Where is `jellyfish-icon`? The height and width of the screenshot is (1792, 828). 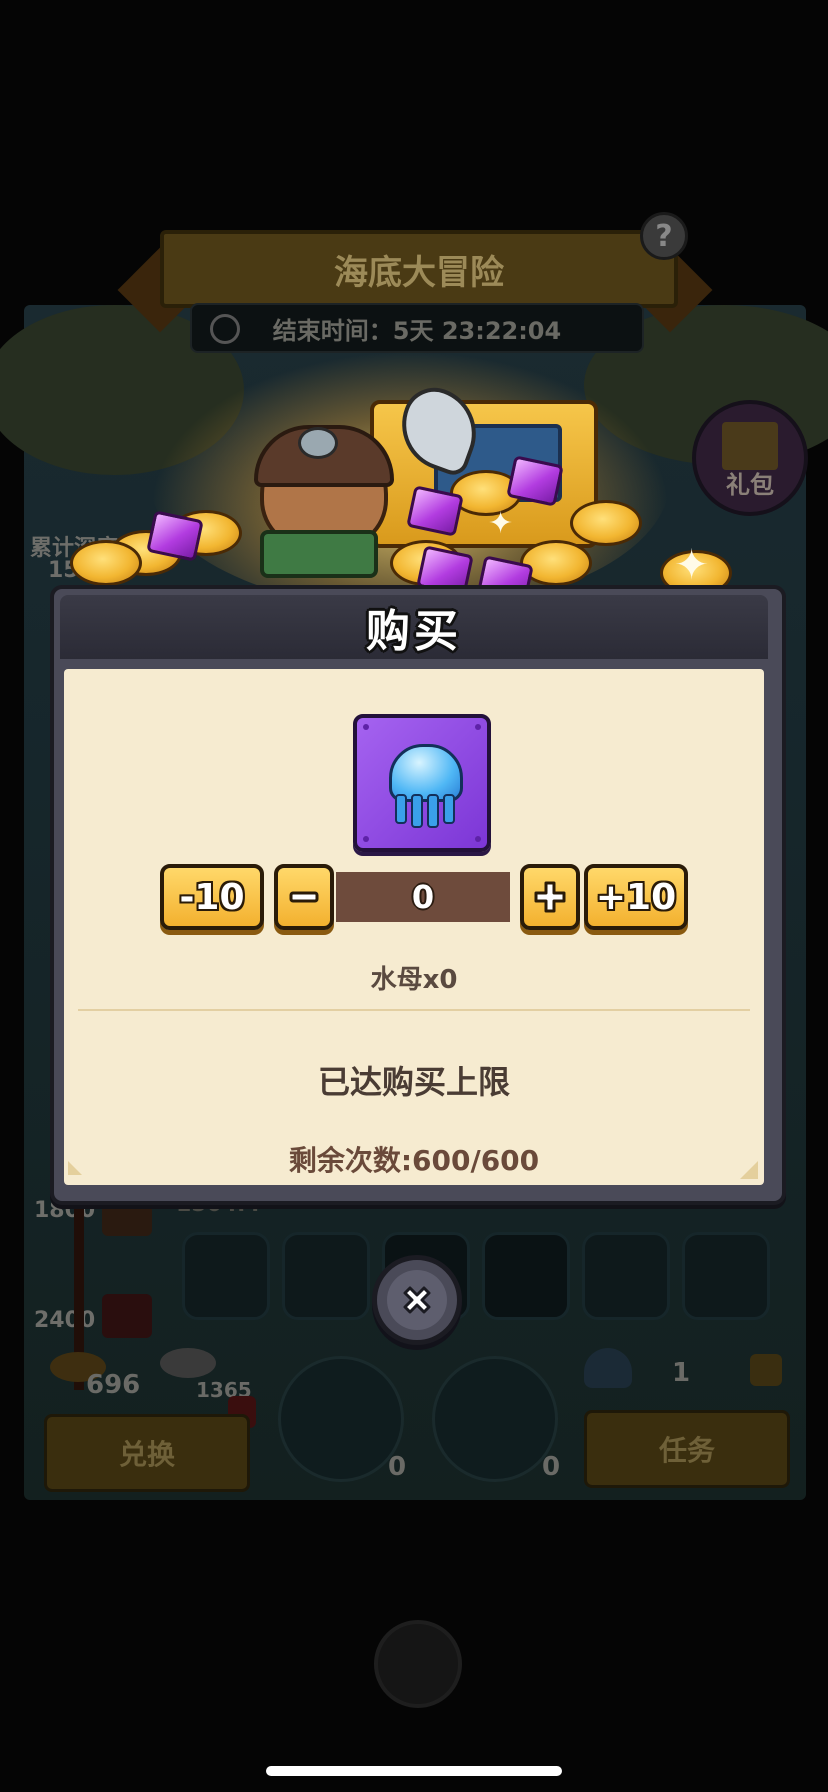 jellyfish-icon is located at coordinates (422, 783).